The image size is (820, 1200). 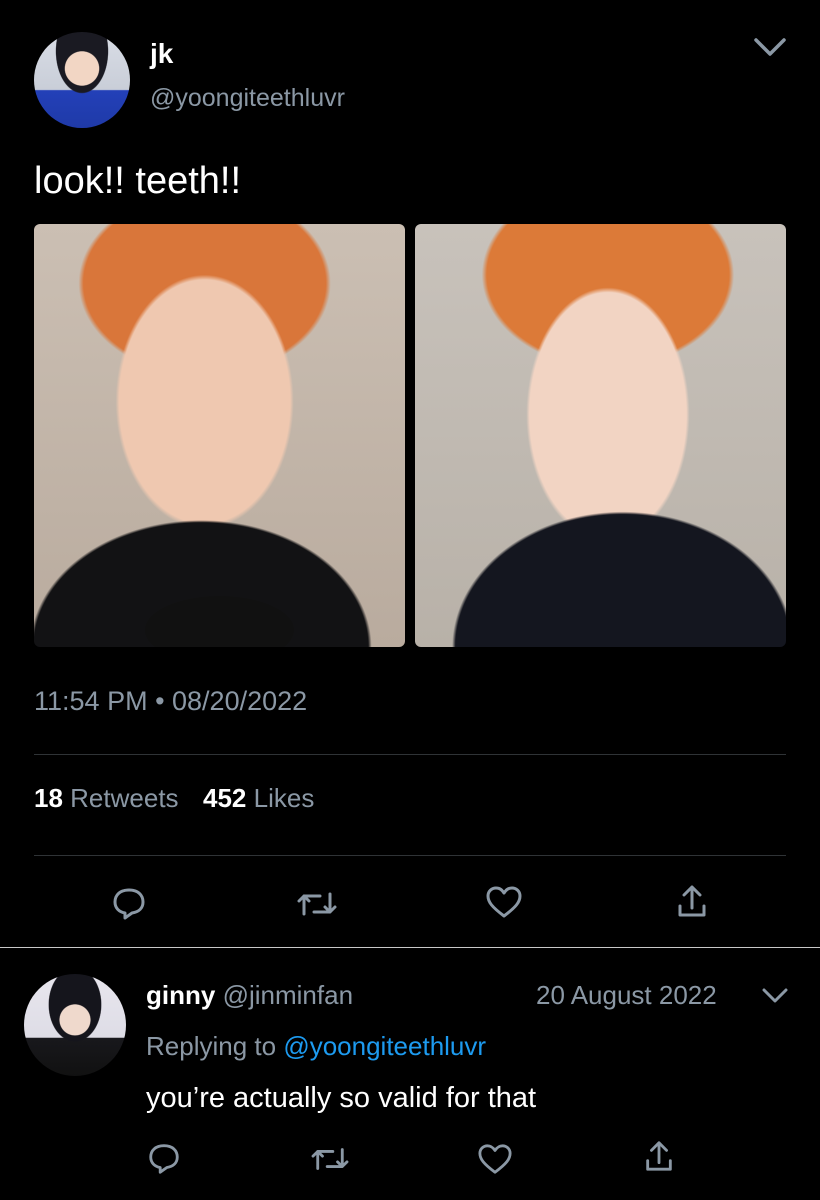 I want to click on reply-author-avatar, so click(x=75, y=1025).